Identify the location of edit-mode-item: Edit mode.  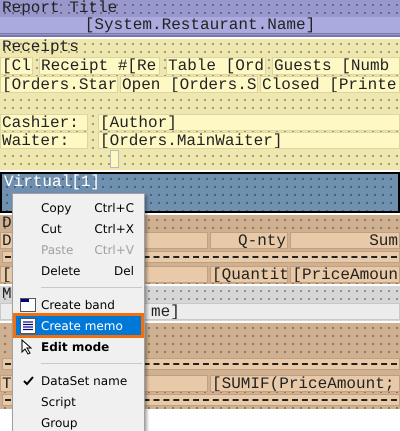
(78, 346).